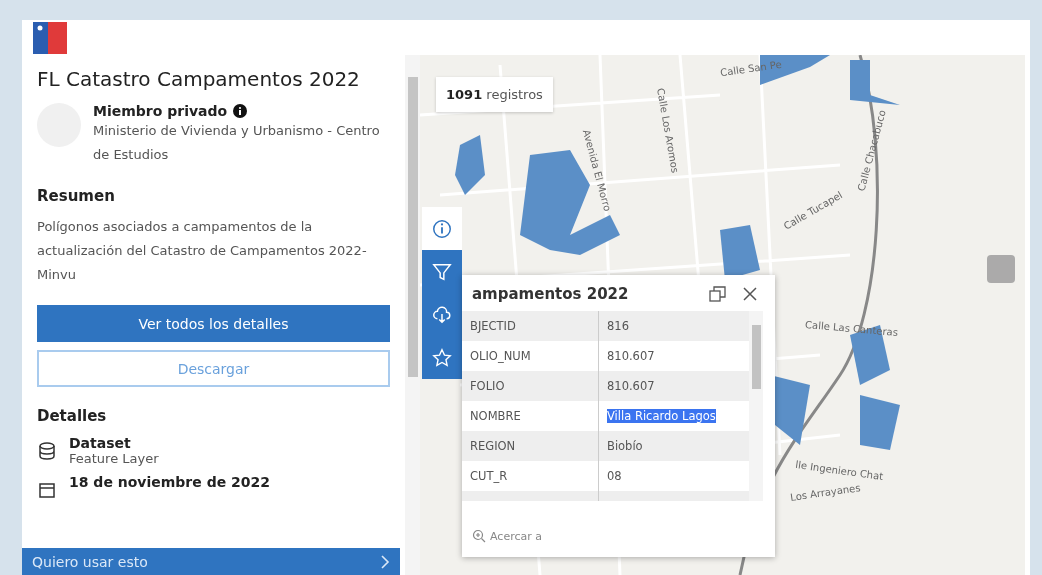 The width and height of the screenshot is (1042, 575). What do you see at coordinates (530, 446) in the screenshot?
I see `field-name: REGION` at bounding box center [530, 446].